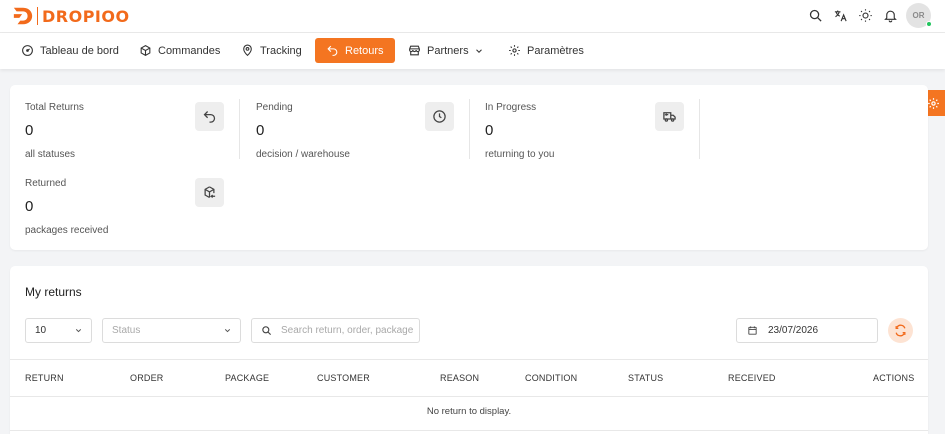  Describe the element at coordinates (247, 50) in the screenshot. I see `location-pin-icon` at that location.